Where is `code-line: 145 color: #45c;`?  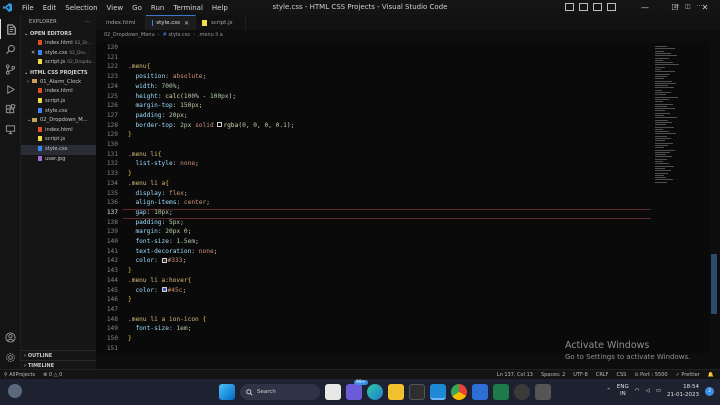
code-line: 145 color: #45c; is located at coordinates (373, 291).